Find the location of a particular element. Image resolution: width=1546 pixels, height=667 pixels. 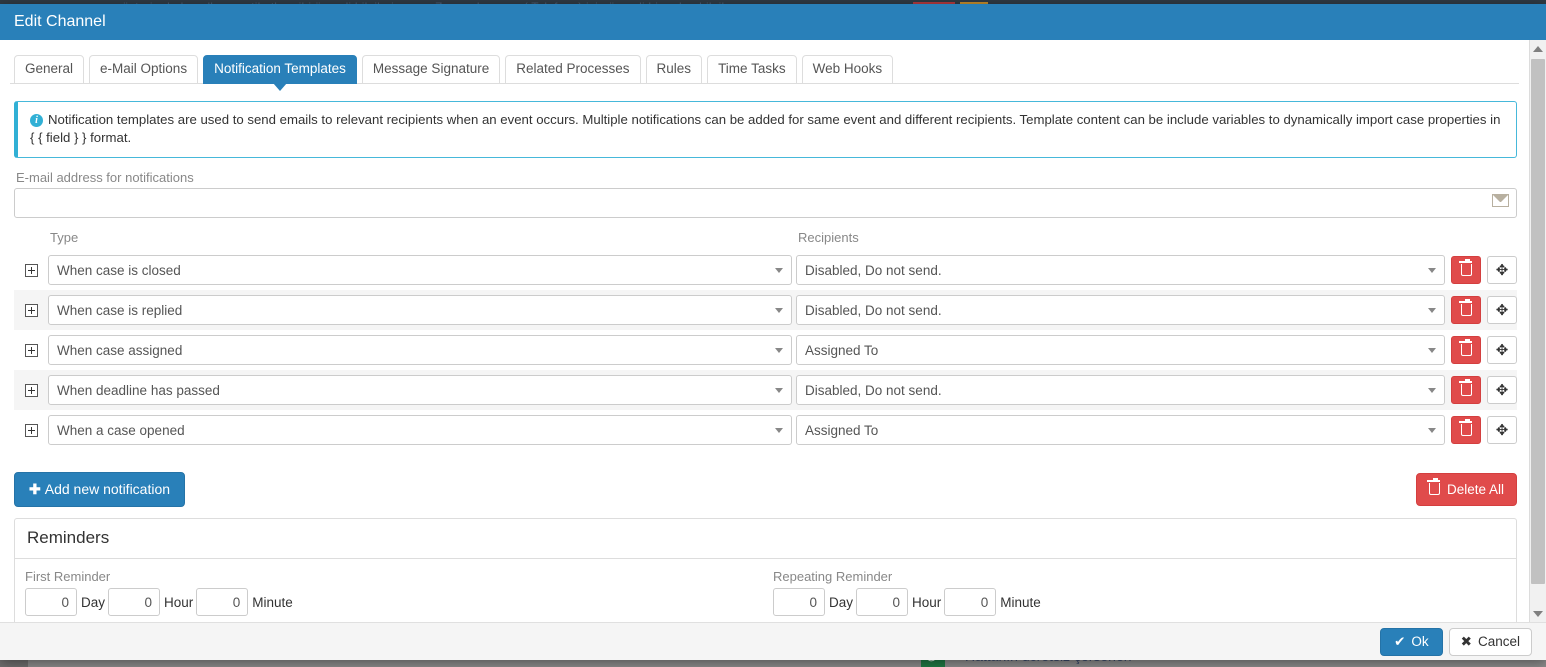

recipients-select-value-4: Assigned To is located at coordinates (1120, 430).